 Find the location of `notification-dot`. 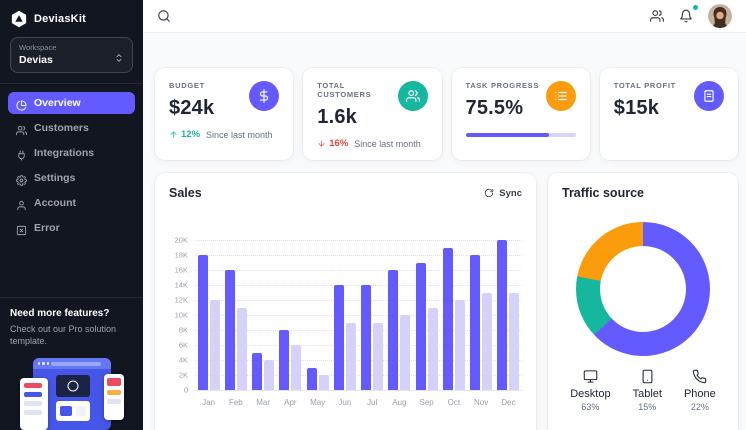

notification-dot is located at coordinates (695, 7).